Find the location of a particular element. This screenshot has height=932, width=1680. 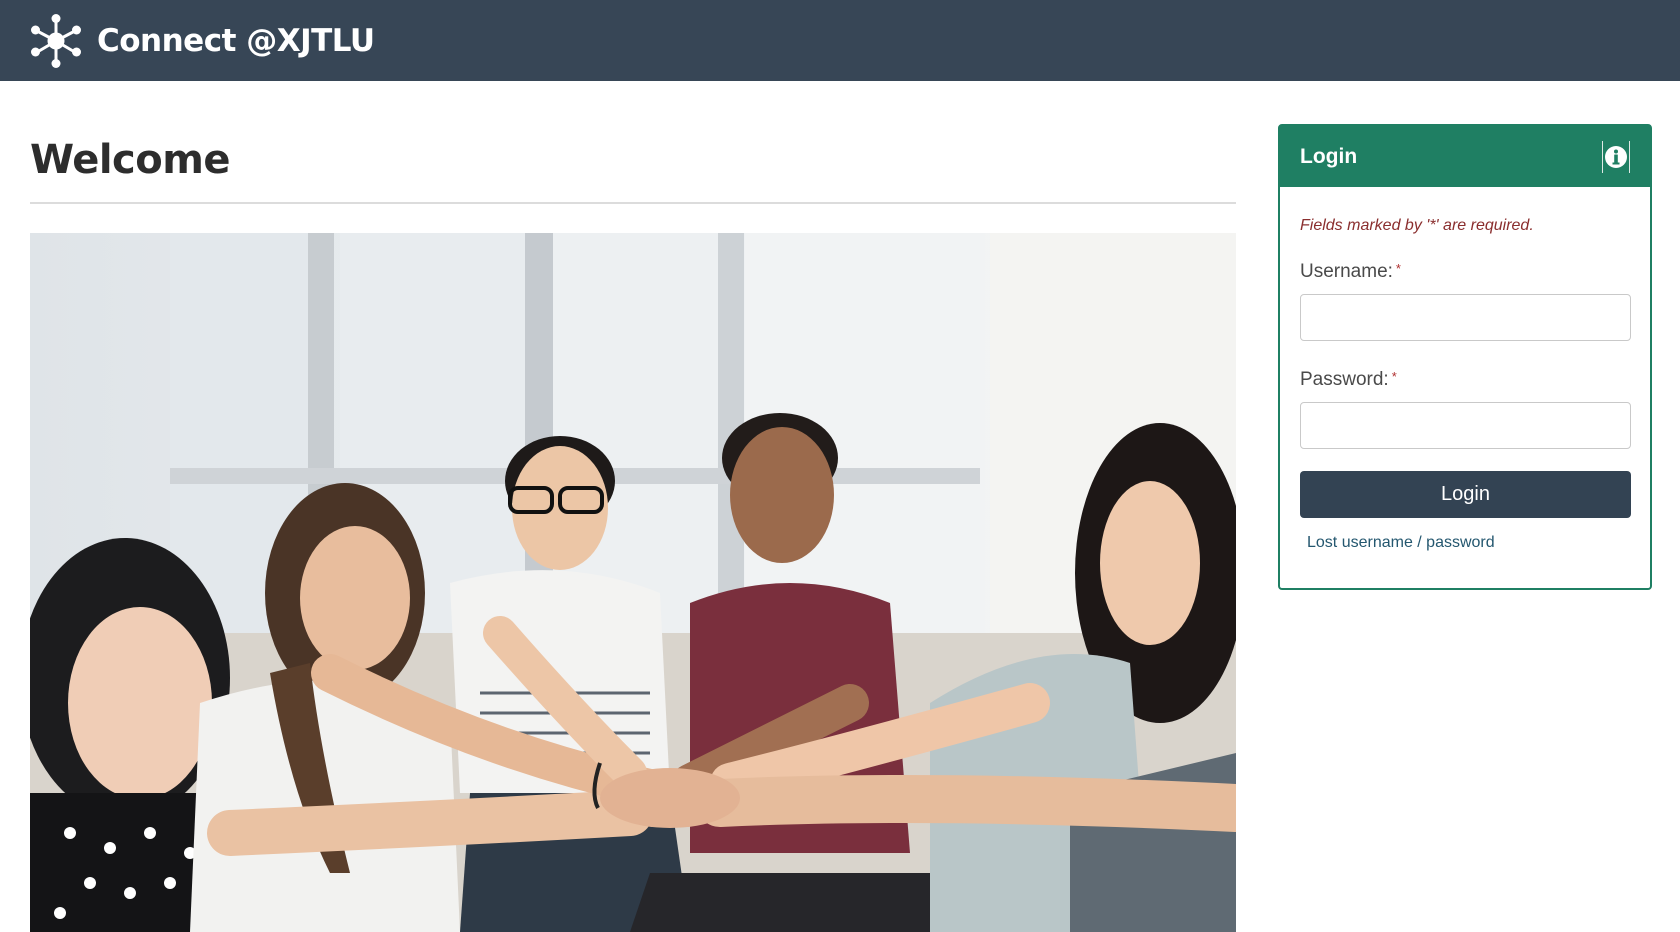

page-title: Welcome is located at coordinates (130, 160).